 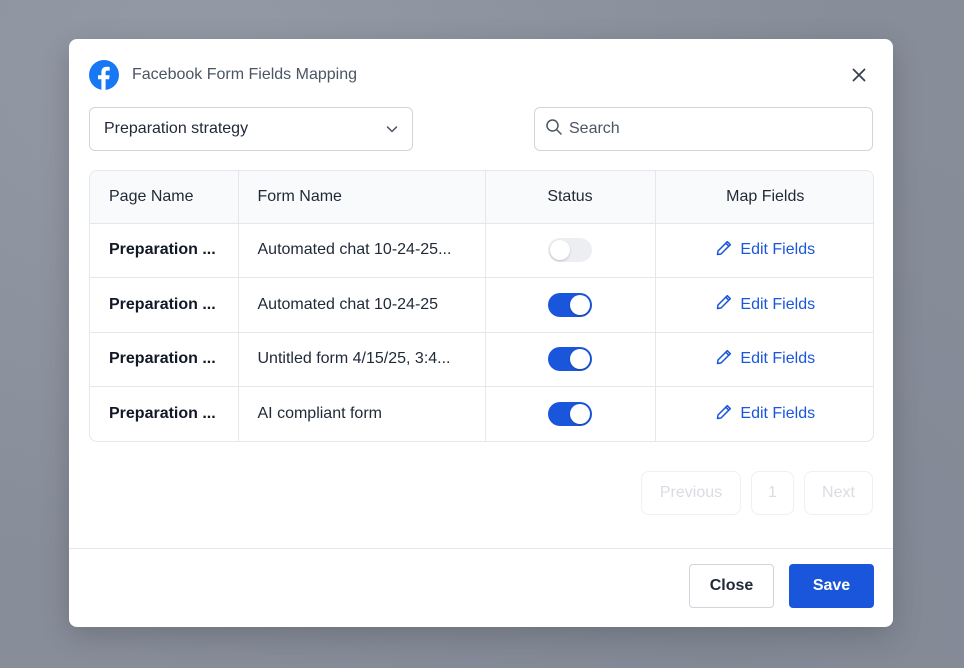 I want to click on facebook-icon, so click(x=104, y=75).